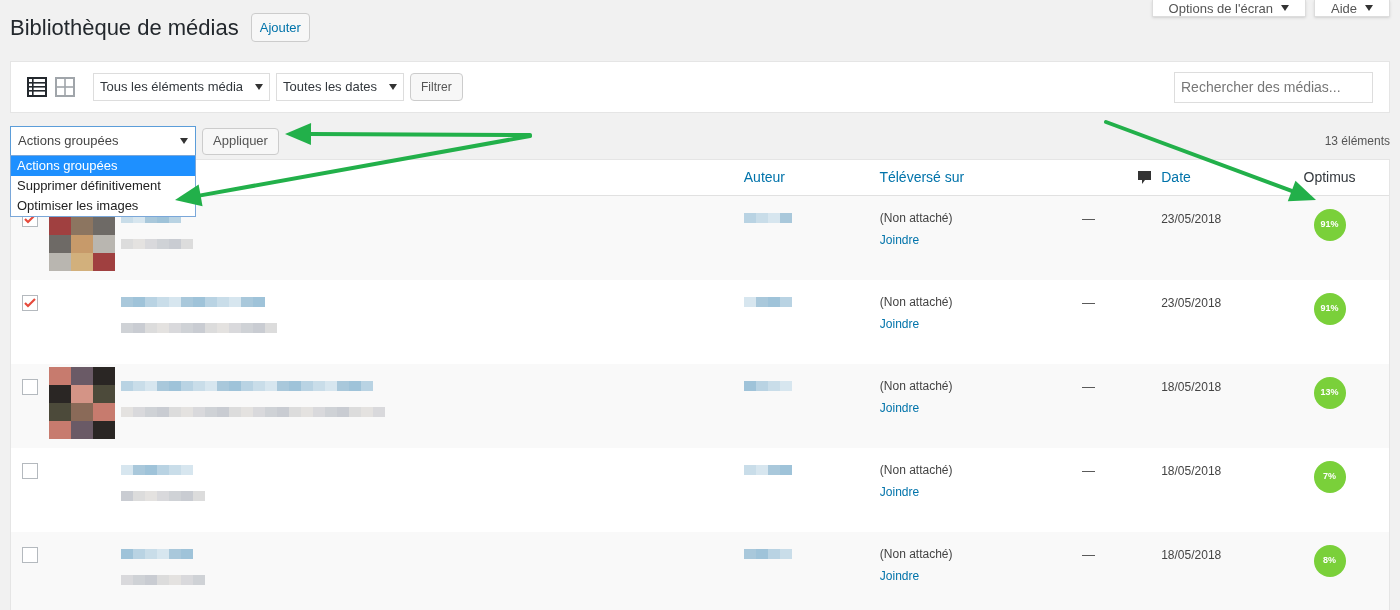 This screenshot has width=1400, height=610. Describe the element at coordinates (1329, 561) in the screenshot. I see `optimization-badge: 8%` at that location.